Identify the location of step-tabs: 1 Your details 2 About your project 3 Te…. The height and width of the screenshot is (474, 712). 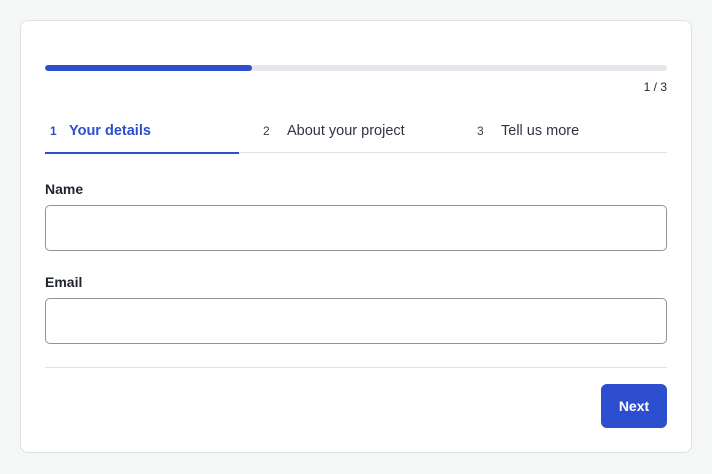
(356, 131).